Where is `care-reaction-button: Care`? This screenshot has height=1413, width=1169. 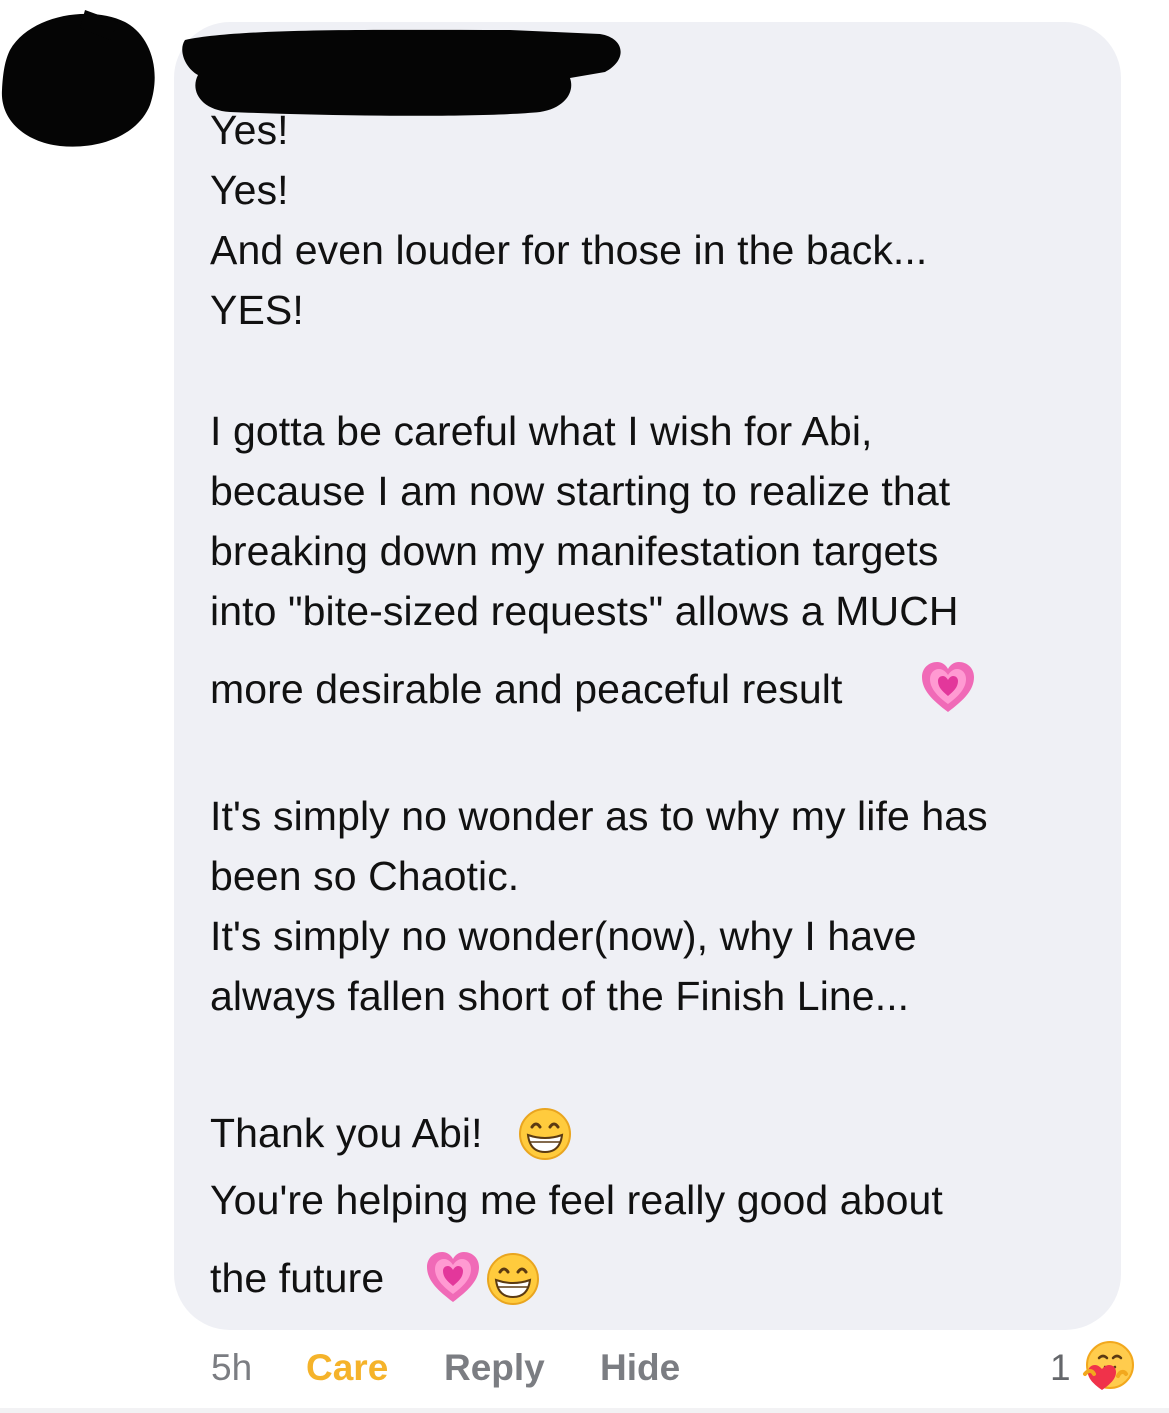 care-reaction-button: Care is located at coordinates (347, 1367).